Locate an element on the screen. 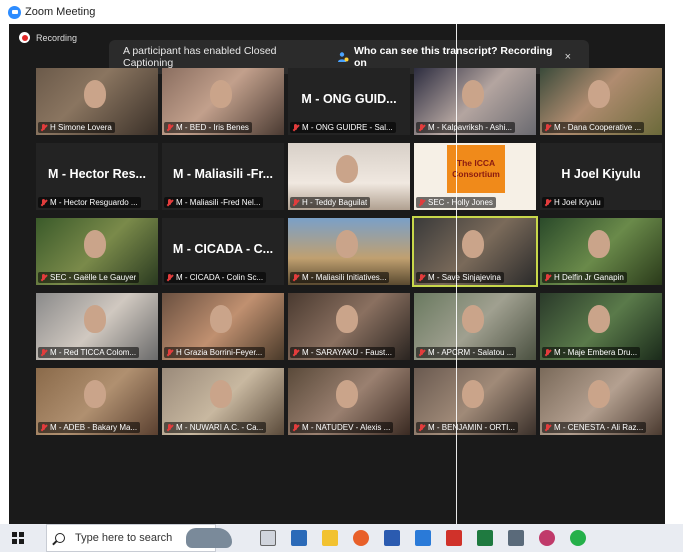 This screenshot has width=683, height=552. participant-tile: M - Save Sinjajevina is located at coordinates (475, 251).